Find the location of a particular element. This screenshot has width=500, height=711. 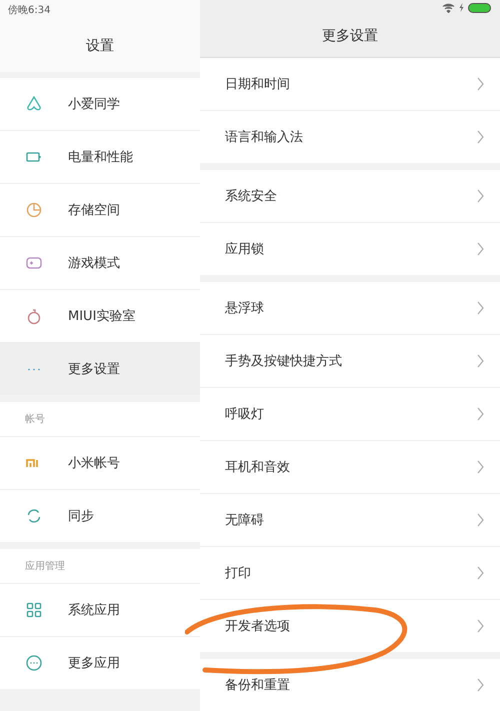

settings-item: 打印 is located at coordinates (350, 573).